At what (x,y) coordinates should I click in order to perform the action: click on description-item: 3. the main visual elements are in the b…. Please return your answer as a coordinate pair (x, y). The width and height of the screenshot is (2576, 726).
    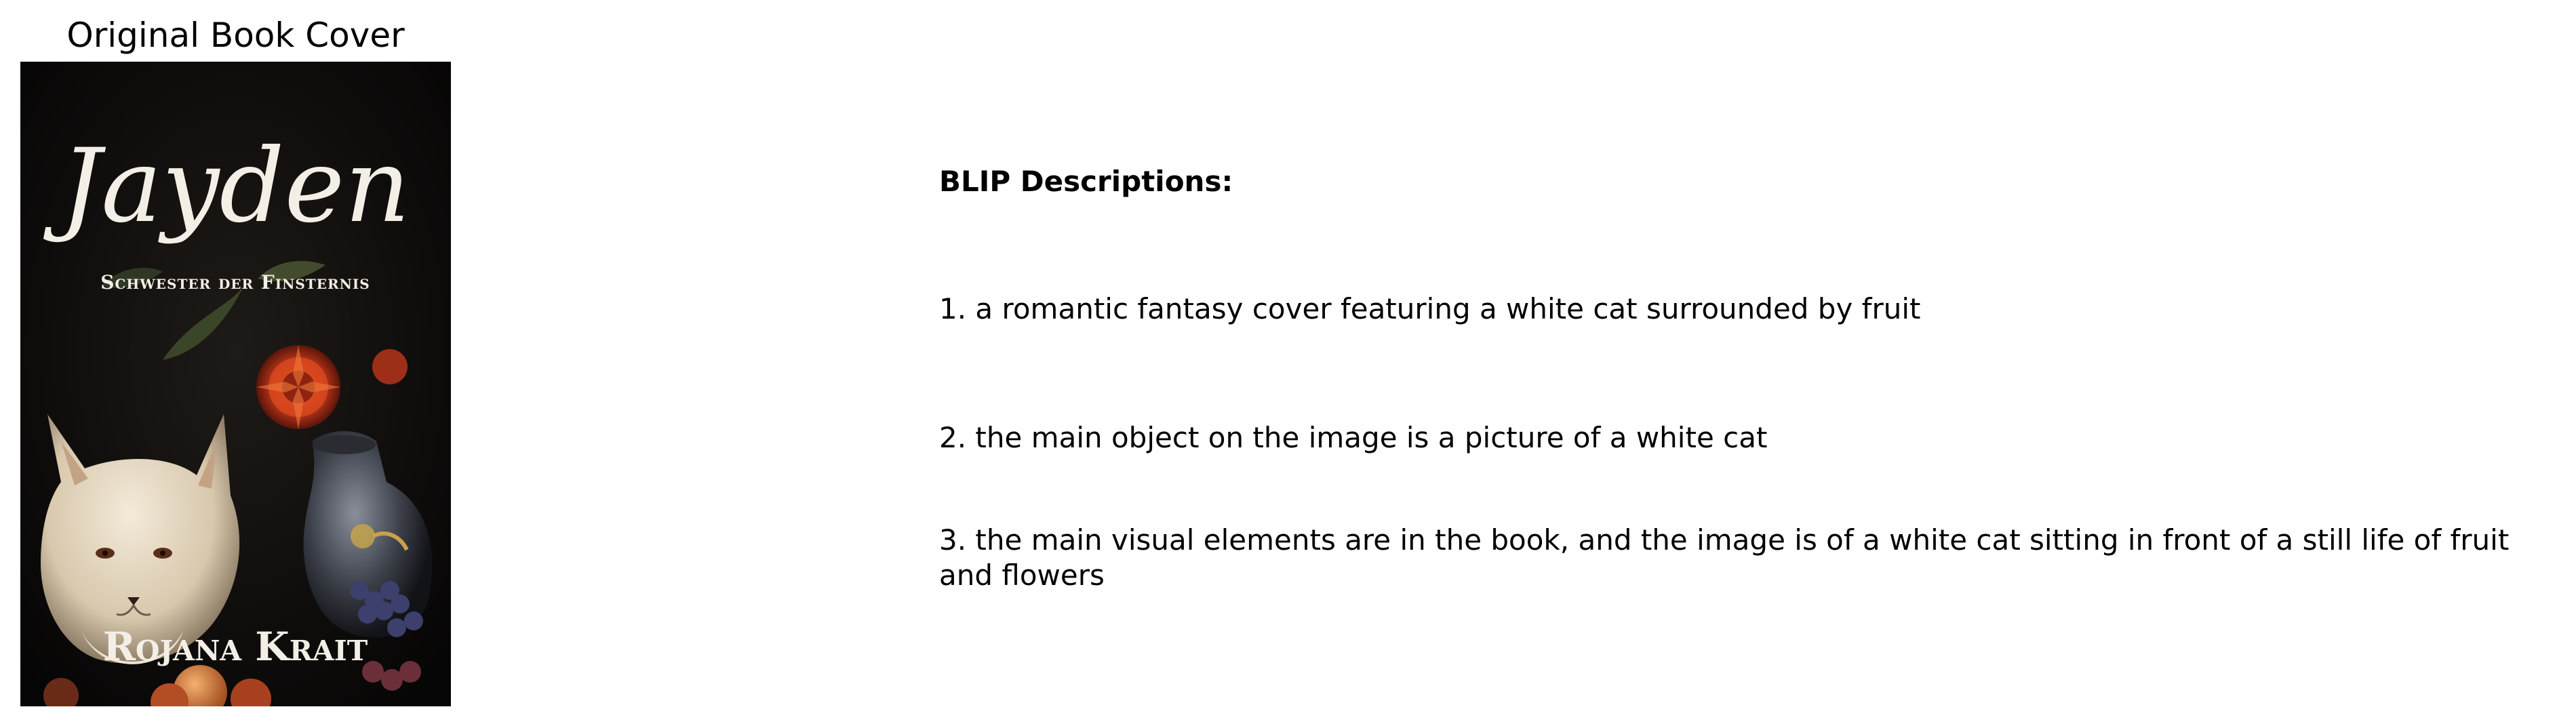
    Looking at the image, I should click on (1725, 558).